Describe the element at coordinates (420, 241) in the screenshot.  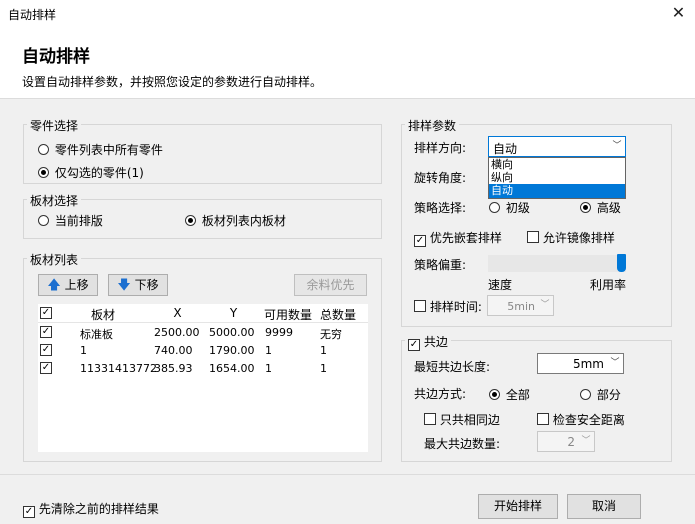
I see `priority-nest-checkbox: ✓` at that location.